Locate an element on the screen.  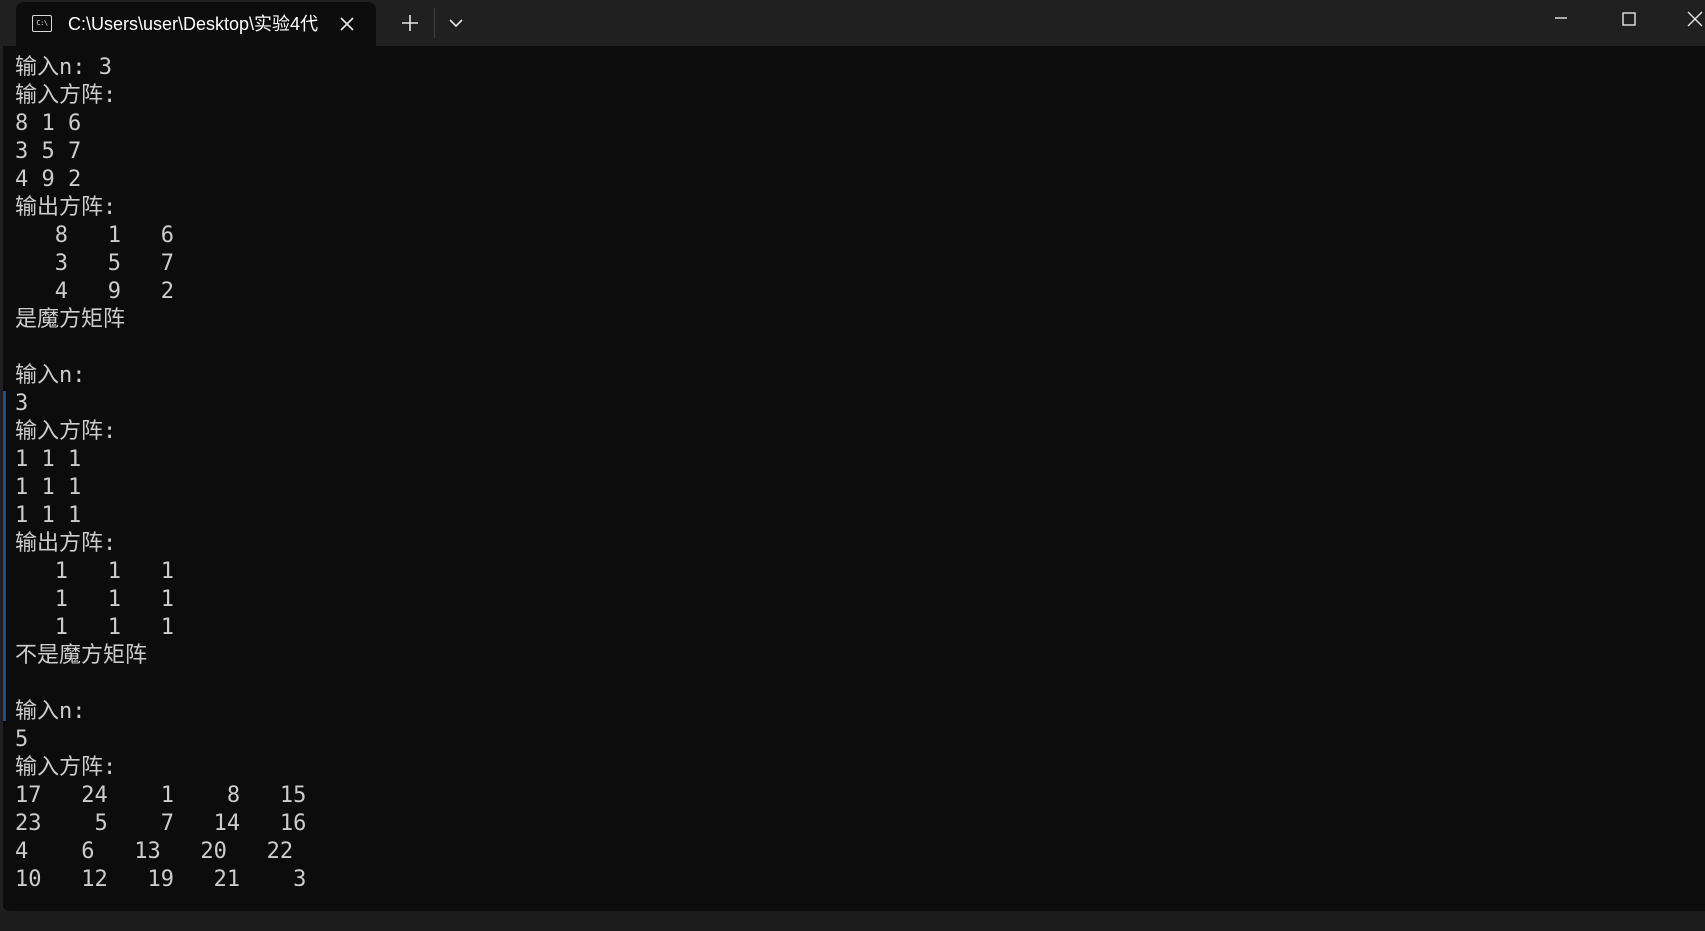
chevron-down-icon is located at coordinates (456, 23).